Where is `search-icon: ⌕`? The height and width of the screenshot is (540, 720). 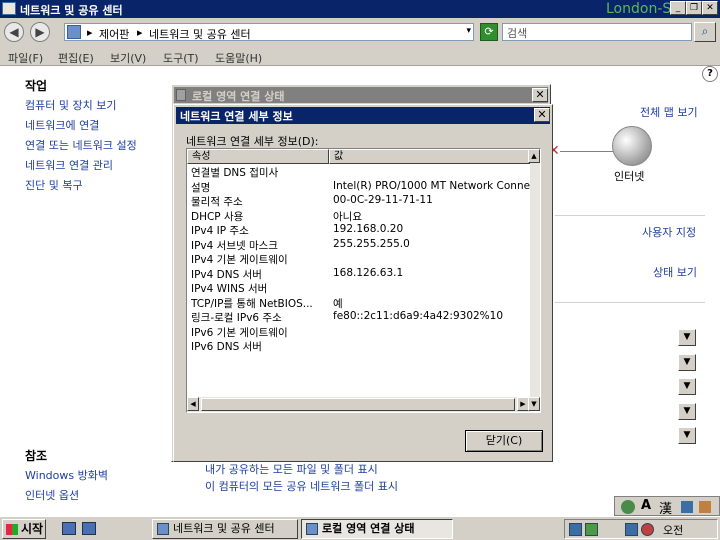
search-icon: ⌕ is located at coordinates (705, 32).